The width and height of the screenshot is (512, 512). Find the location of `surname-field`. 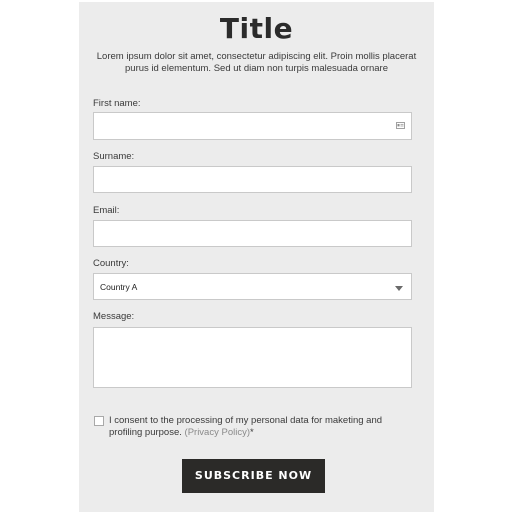

surname-field is located at coordinates (252, 179).